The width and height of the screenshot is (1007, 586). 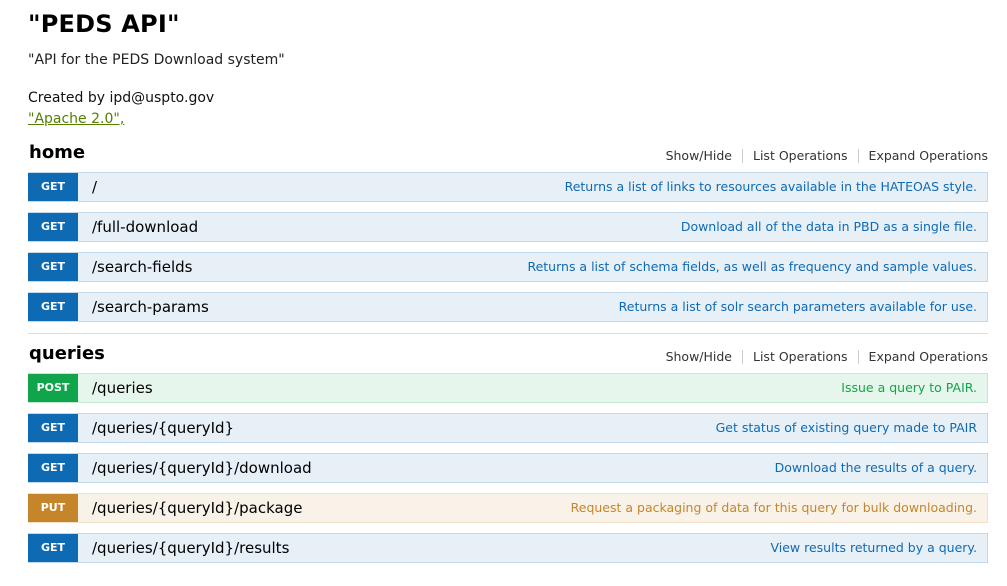 What do you see at coordinates (190, 548) in the screenshot?
I see `operation-path: /queries/{queryId}/results` at bounding box center [190, 548].